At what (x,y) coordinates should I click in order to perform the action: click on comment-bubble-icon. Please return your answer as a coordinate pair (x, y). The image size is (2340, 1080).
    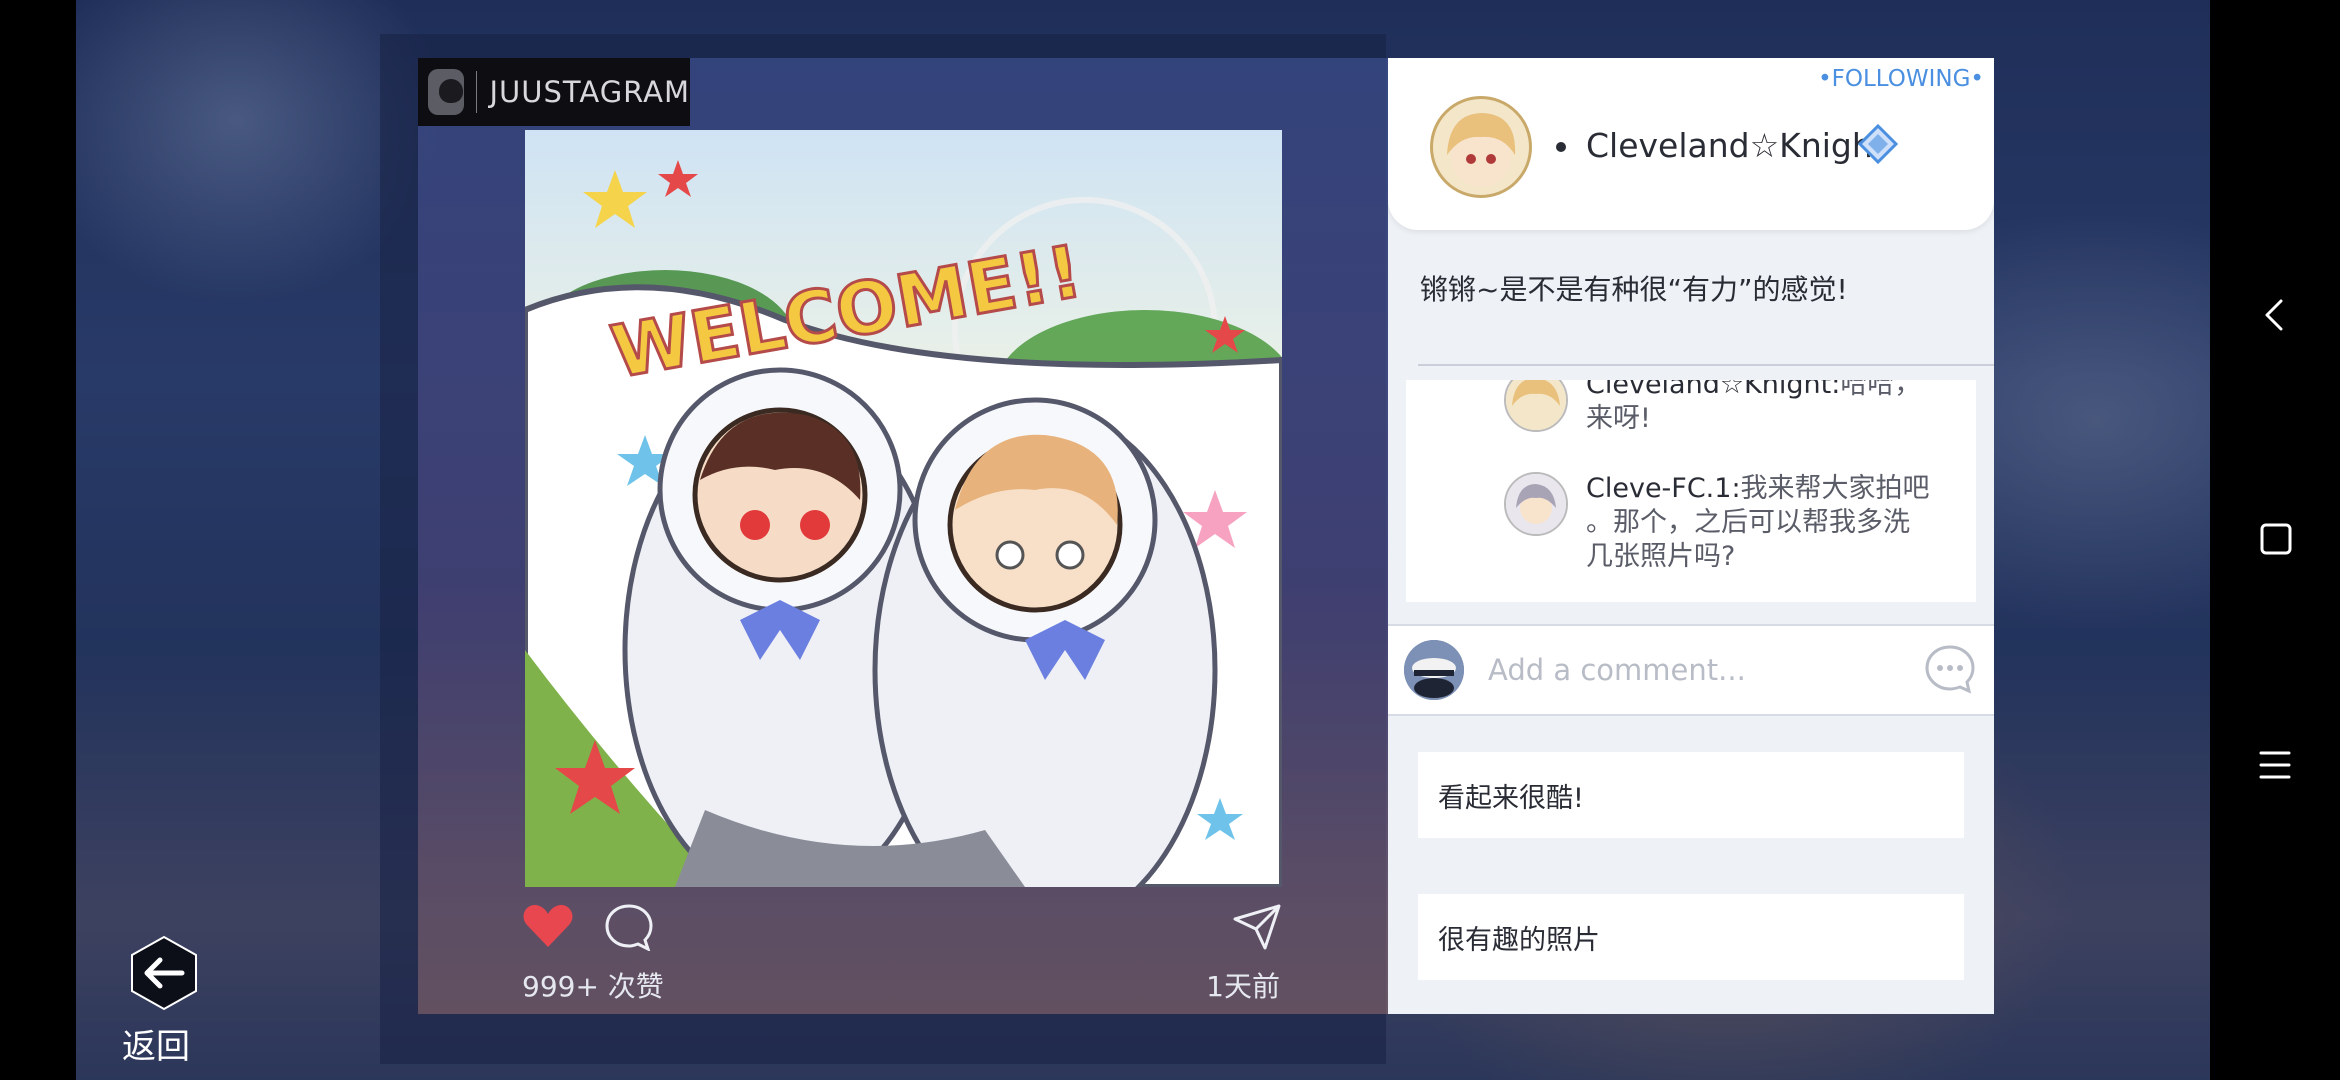
    Looking at the image, I should click on (629, 927).